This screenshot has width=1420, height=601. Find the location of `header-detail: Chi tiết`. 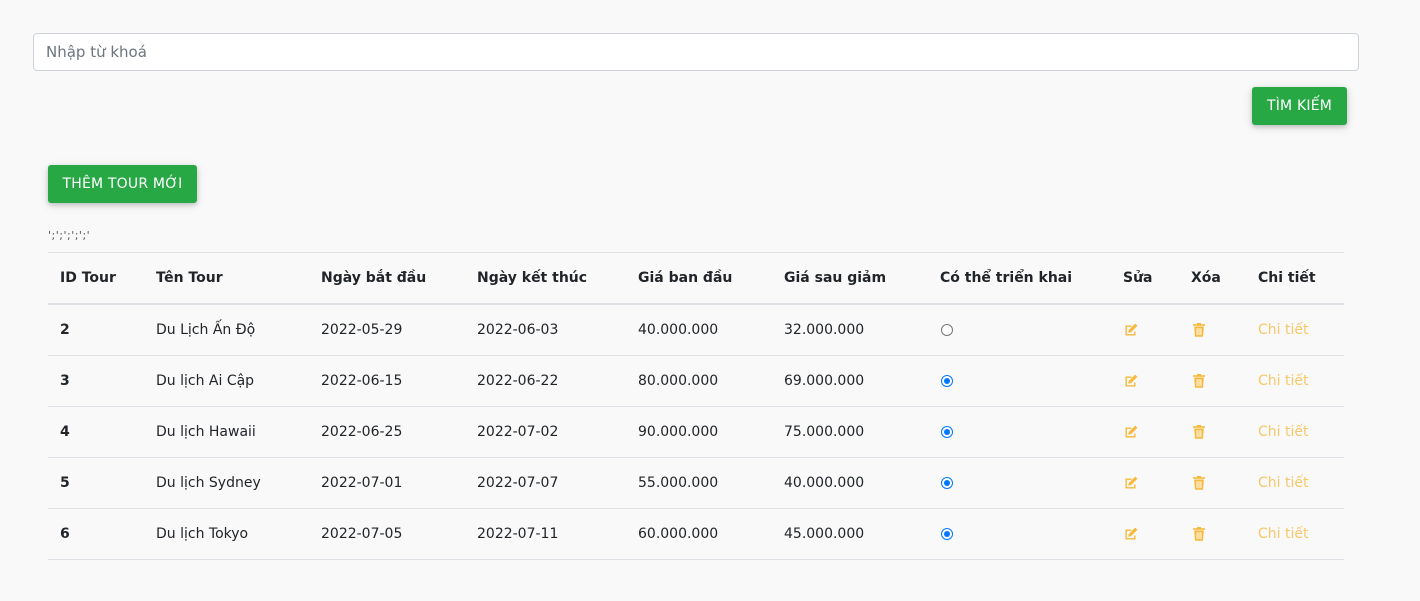

header-detail: Chi tiết is located at coordinates (1295, 278).